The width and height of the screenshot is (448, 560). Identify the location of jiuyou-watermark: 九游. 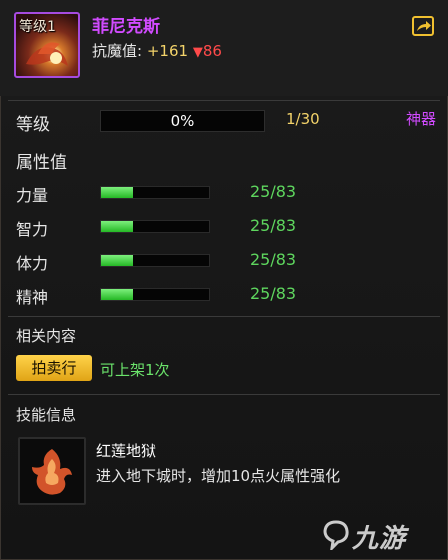
(378, 535).